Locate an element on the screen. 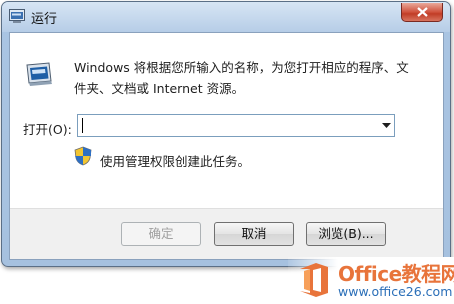 This screenshot has height=304, width=454. window-title: 运行 is located at coordinates (44, 19).